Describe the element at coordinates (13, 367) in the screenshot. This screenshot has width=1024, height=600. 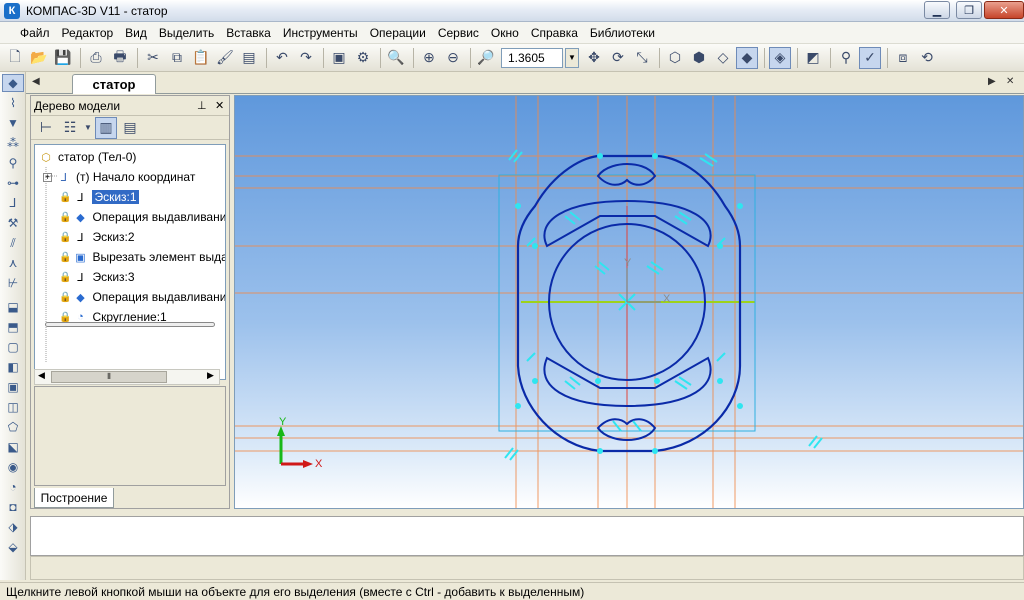
I see `loft-tool-icon: ◧` at that location.